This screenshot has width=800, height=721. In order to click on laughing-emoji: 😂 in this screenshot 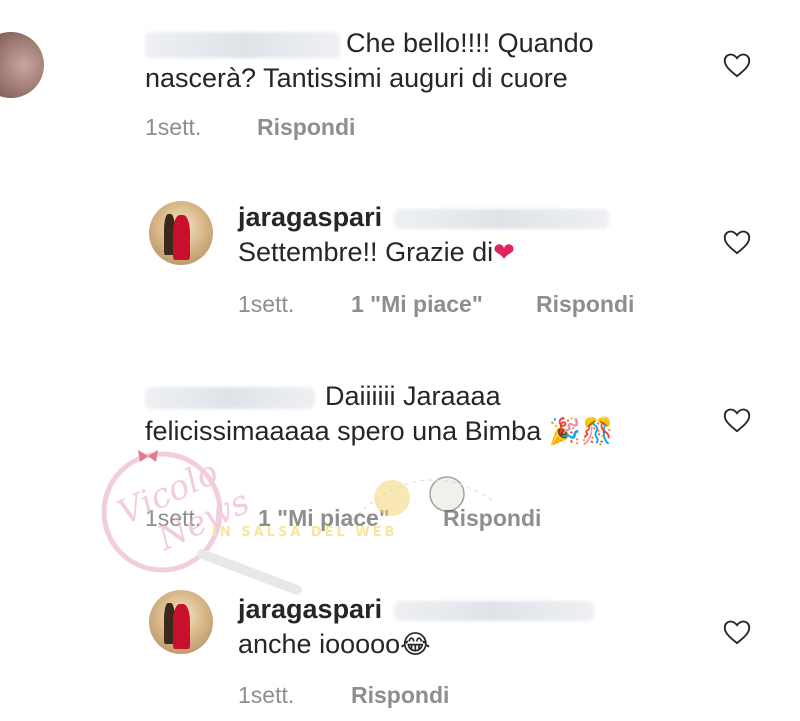, I will do `click(415, 645)`.